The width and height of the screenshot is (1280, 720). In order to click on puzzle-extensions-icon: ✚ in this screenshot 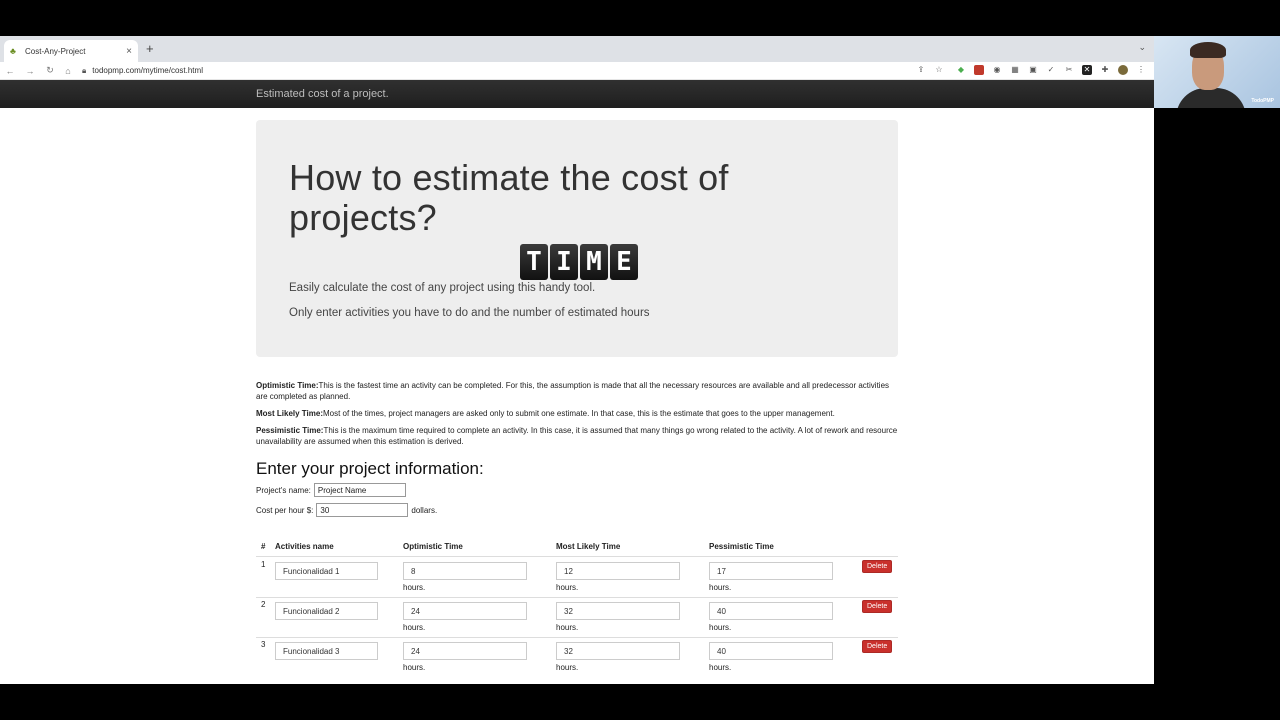, I will do `click(1105, 70)`.